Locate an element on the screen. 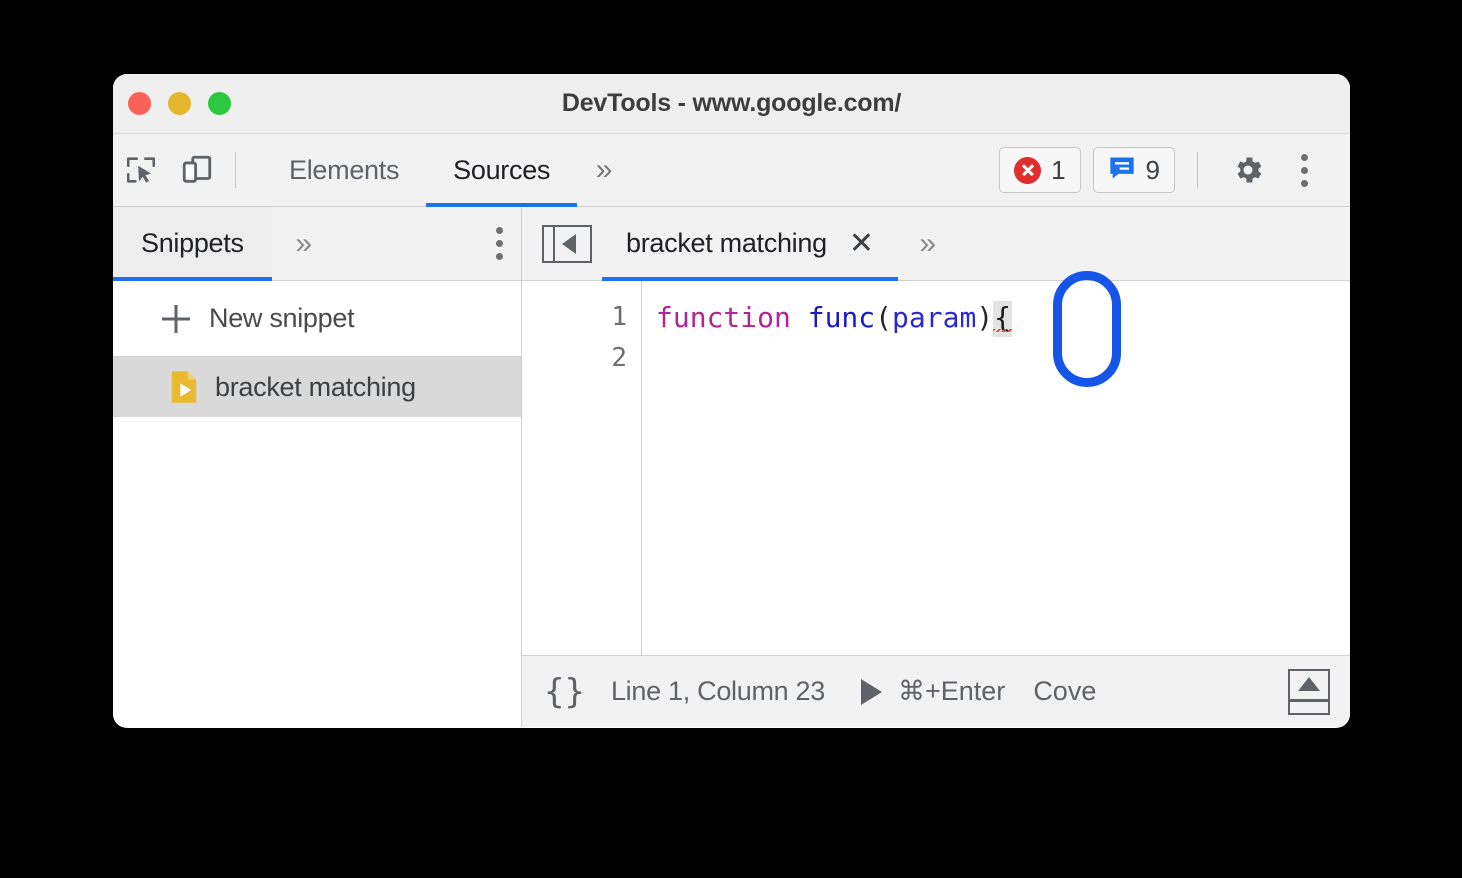 This screenshot has height=878, width=1462. new-snippet-button: New snippet is located at coordinates (317, 319).